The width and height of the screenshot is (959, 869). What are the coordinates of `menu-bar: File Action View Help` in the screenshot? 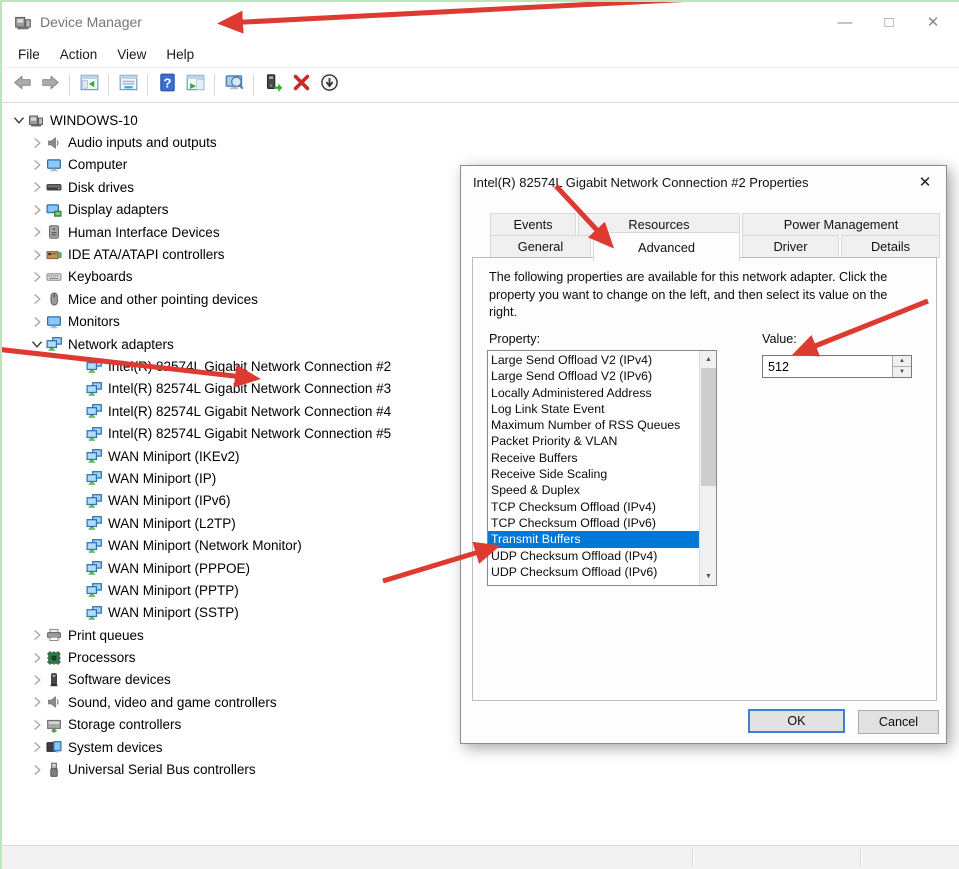 It's located at (480, 55).